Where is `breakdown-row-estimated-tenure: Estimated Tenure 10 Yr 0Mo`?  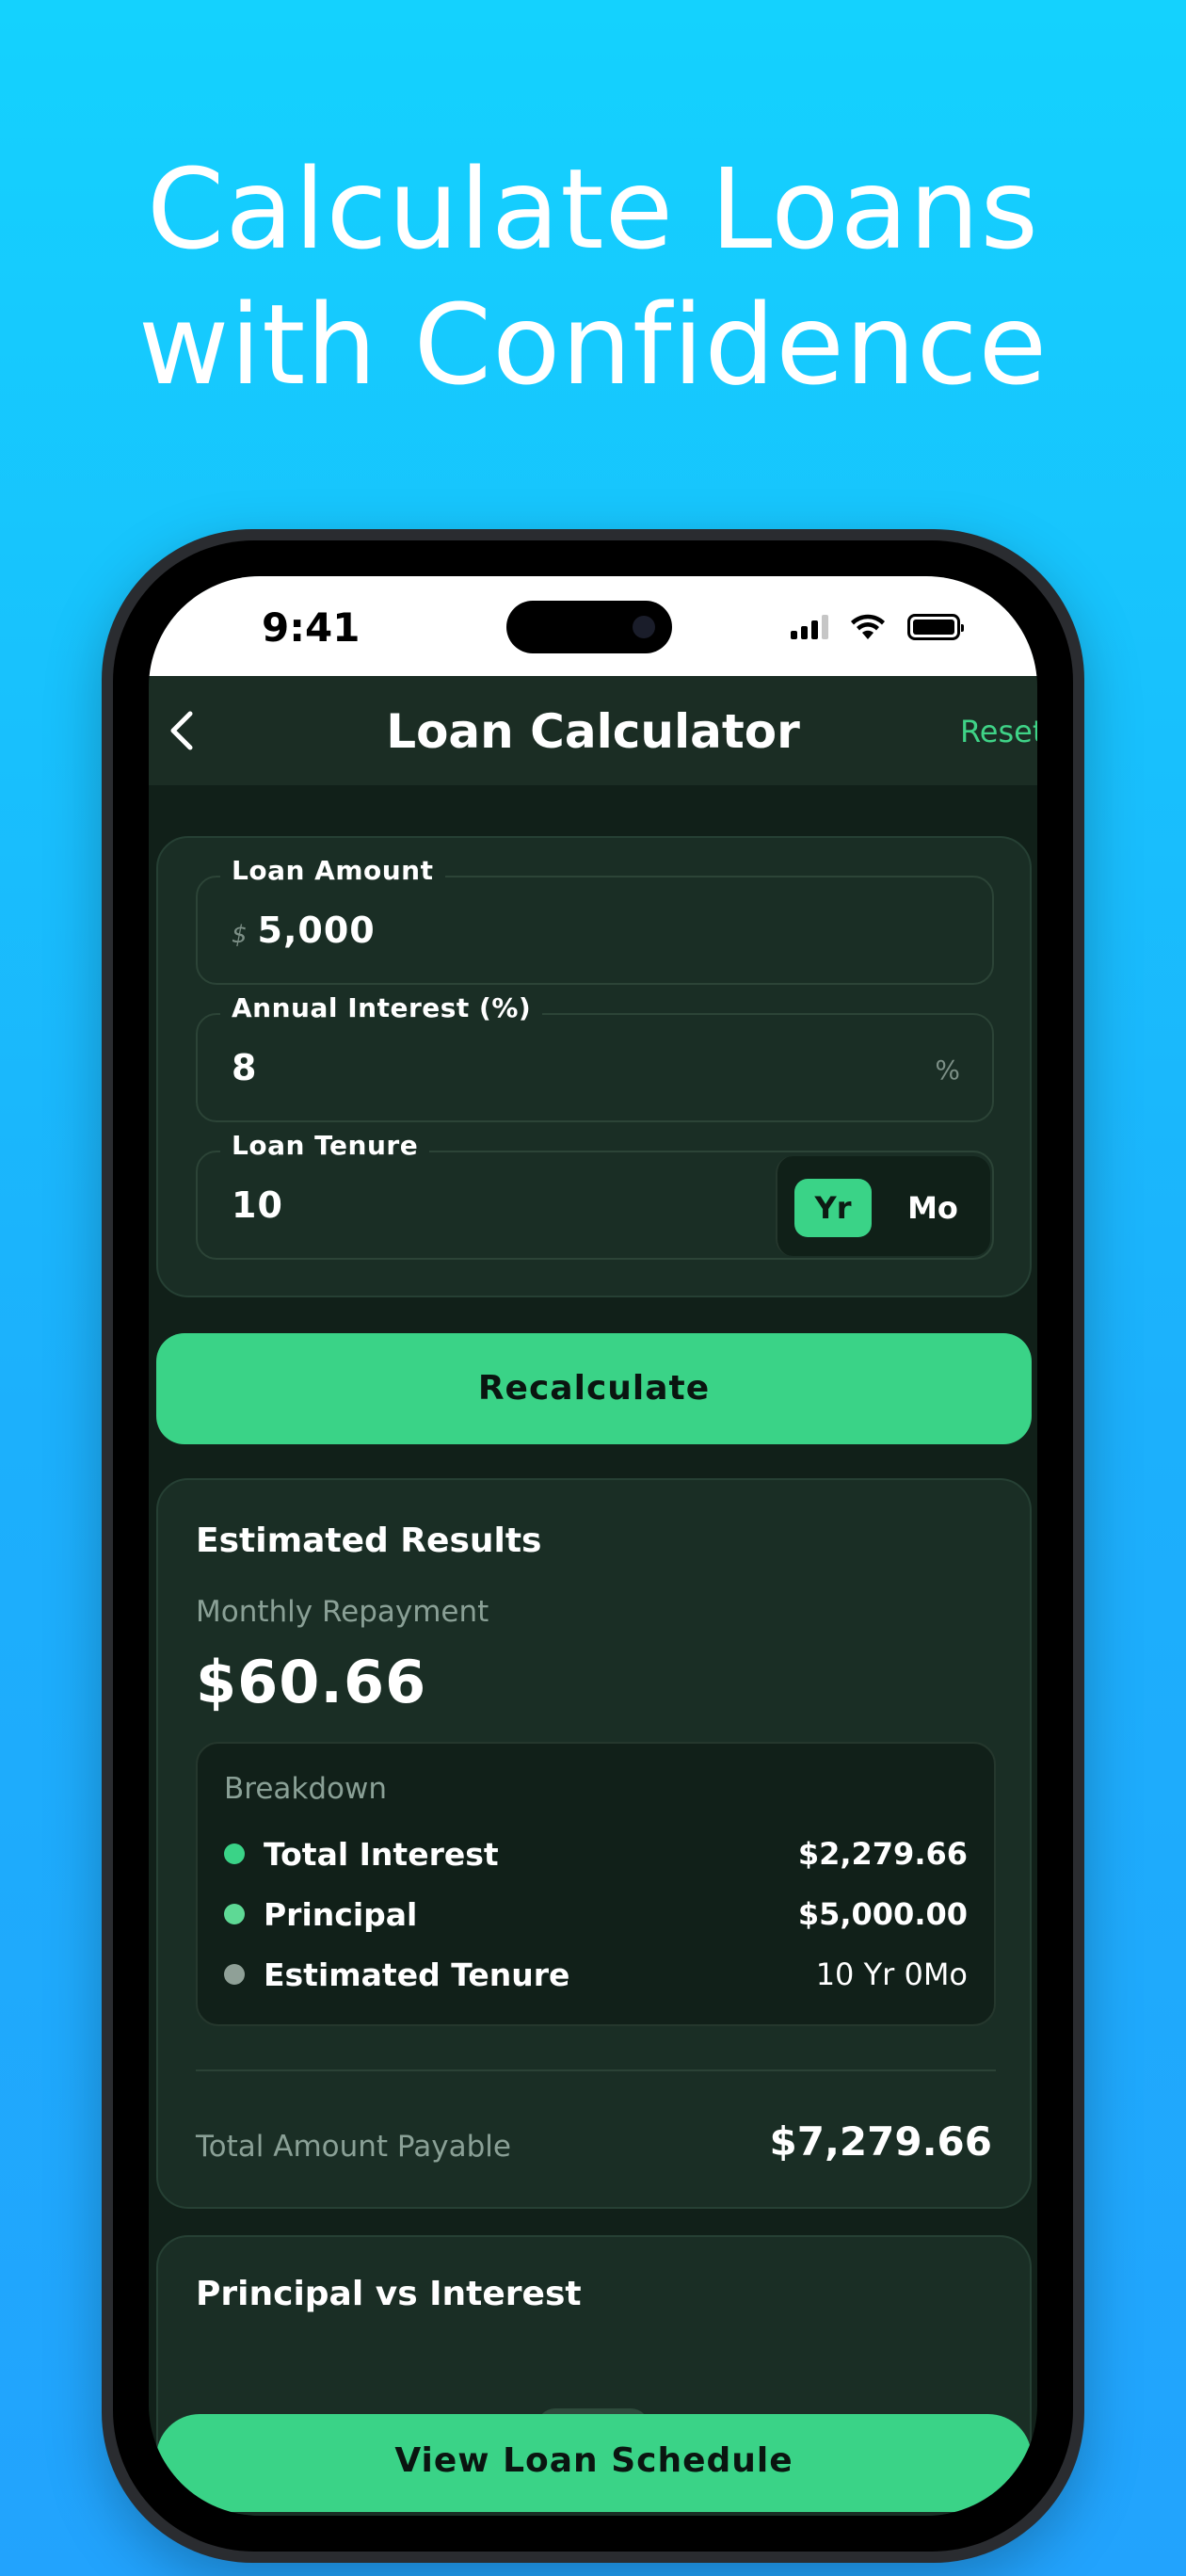
breakdown-row-estimated-tenure: Estimated Tenure 10 Yr 0Mo is located at coordinates (596, 1975).